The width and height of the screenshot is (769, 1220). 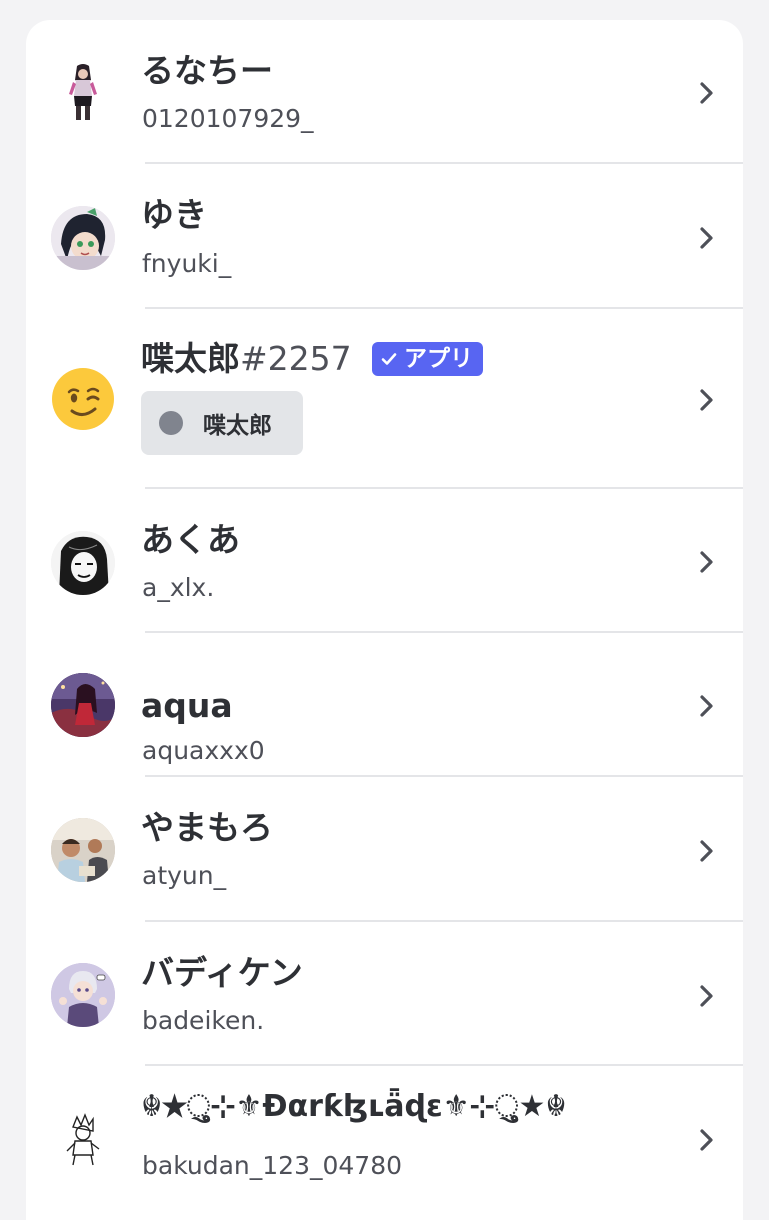 I want to click on app-activity-chip: 喋太郎, so click(x=222, y=423).